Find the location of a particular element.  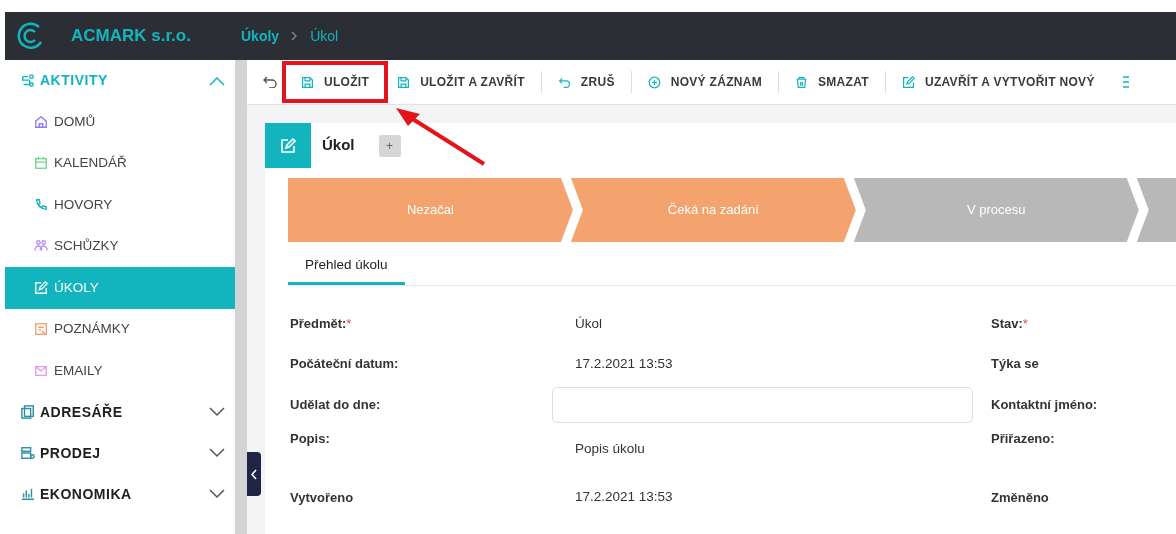

back-icon is located at coordinates (270, 82).